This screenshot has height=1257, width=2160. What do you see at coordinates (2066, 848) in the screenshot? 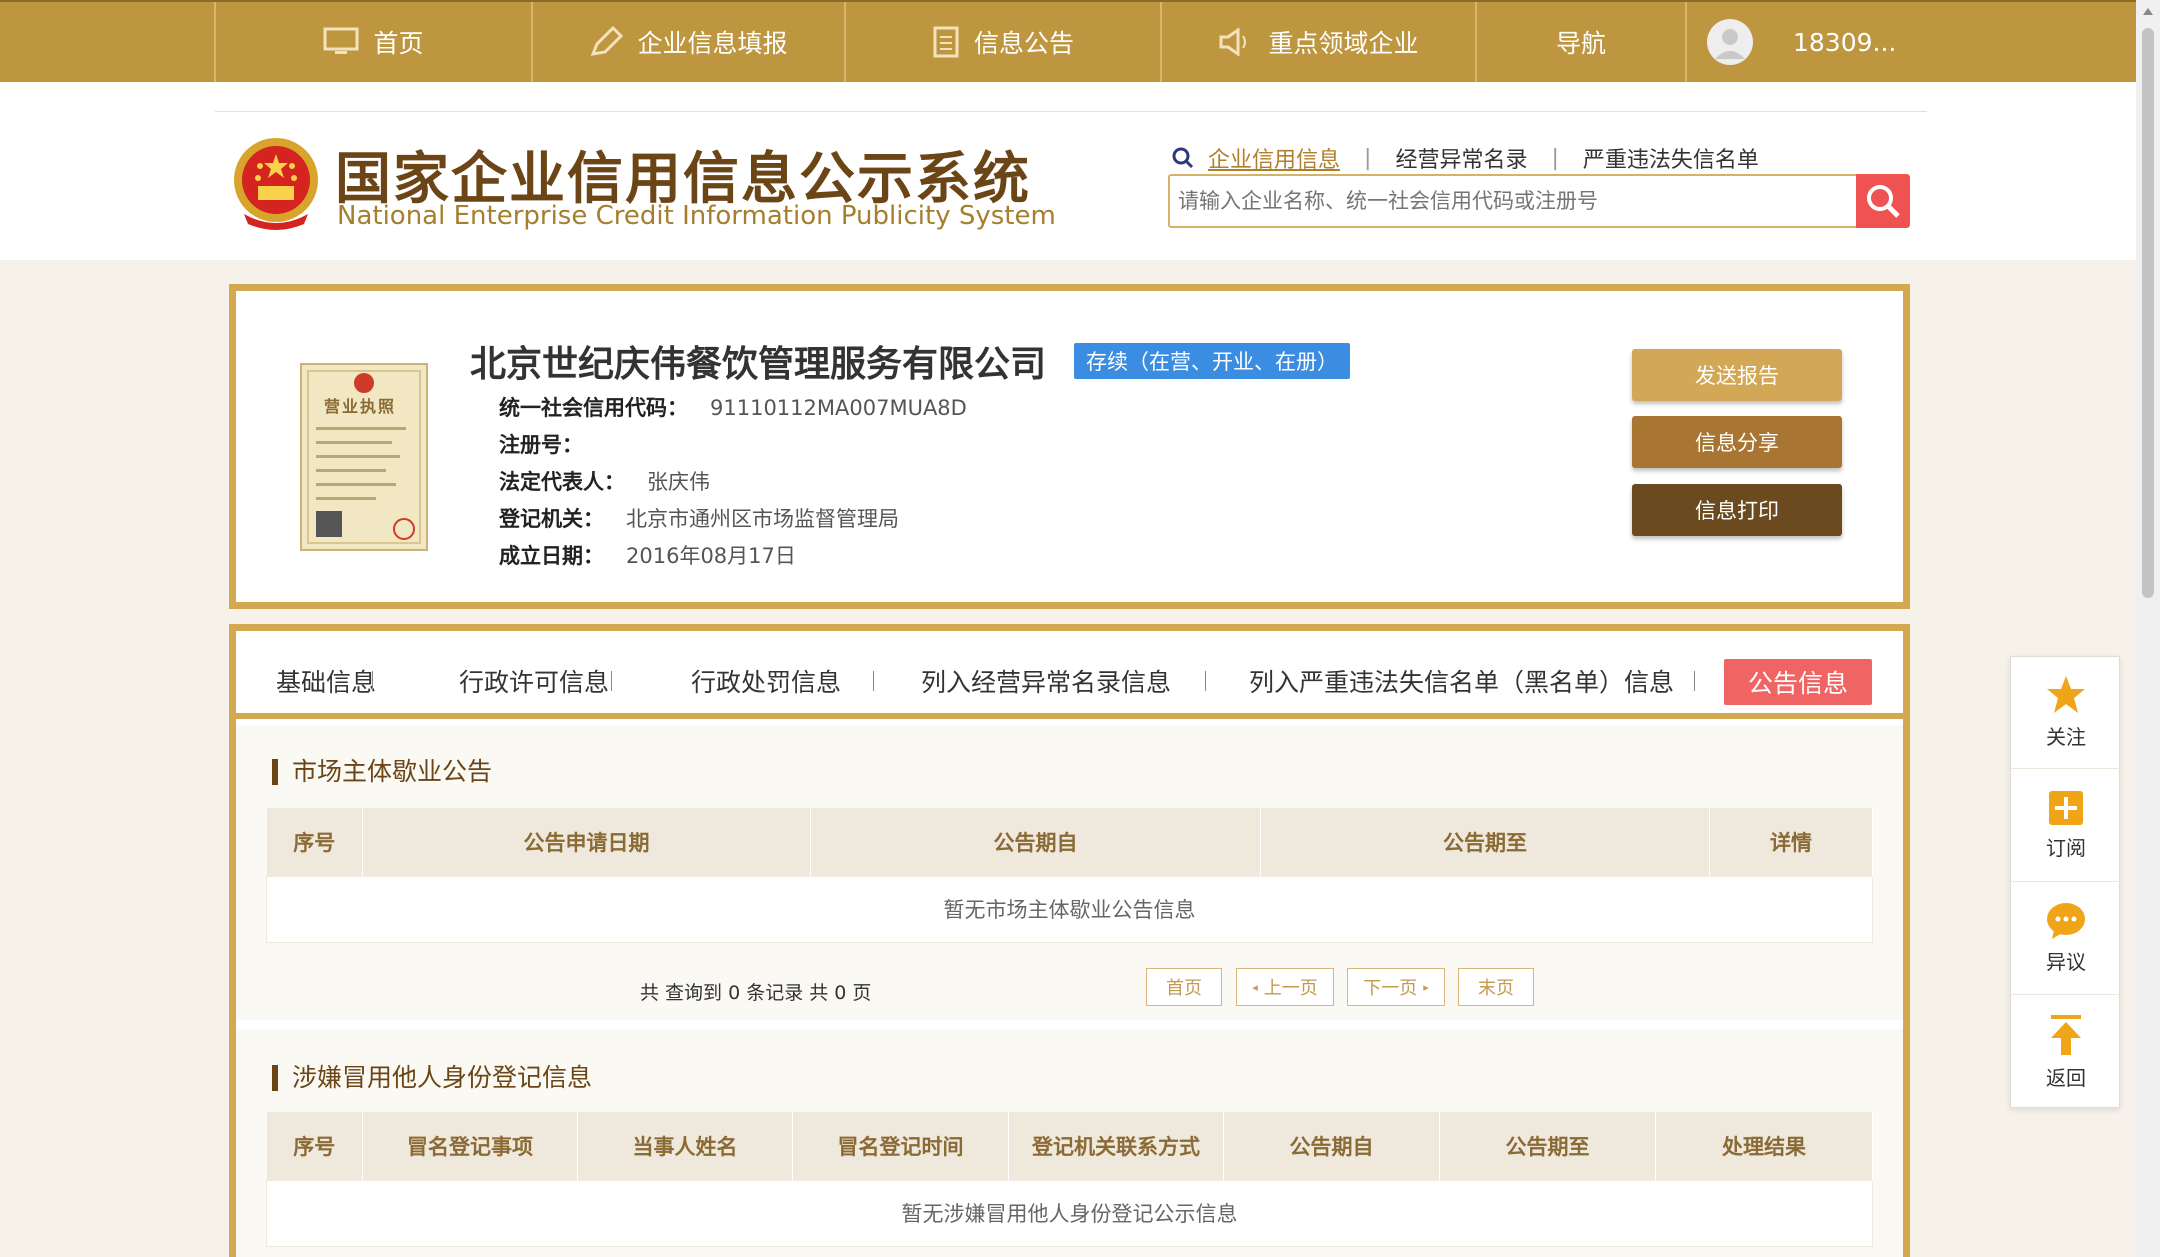
I see `subscribe-label: 订阅` at bounding box center [2066, 848].